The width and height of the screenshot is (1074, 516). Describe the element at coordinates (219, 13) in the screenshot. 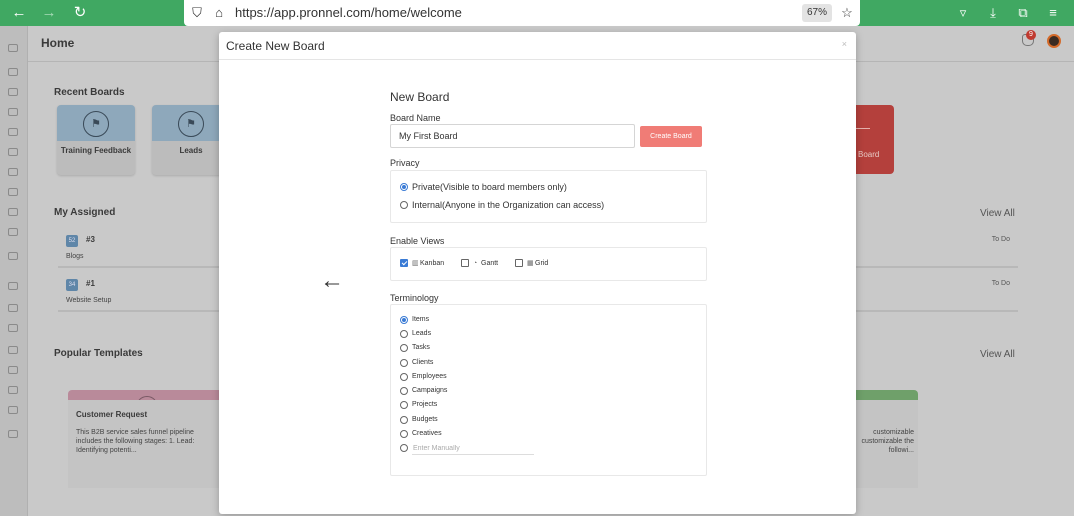

I see `lock-icon: ⌂` at that location.